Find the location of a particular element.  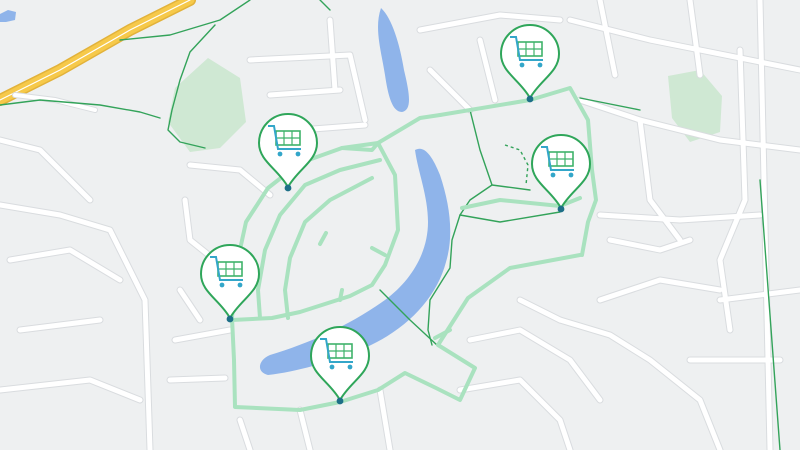

trail-spur-dashed is located at coordinates (516, 165).